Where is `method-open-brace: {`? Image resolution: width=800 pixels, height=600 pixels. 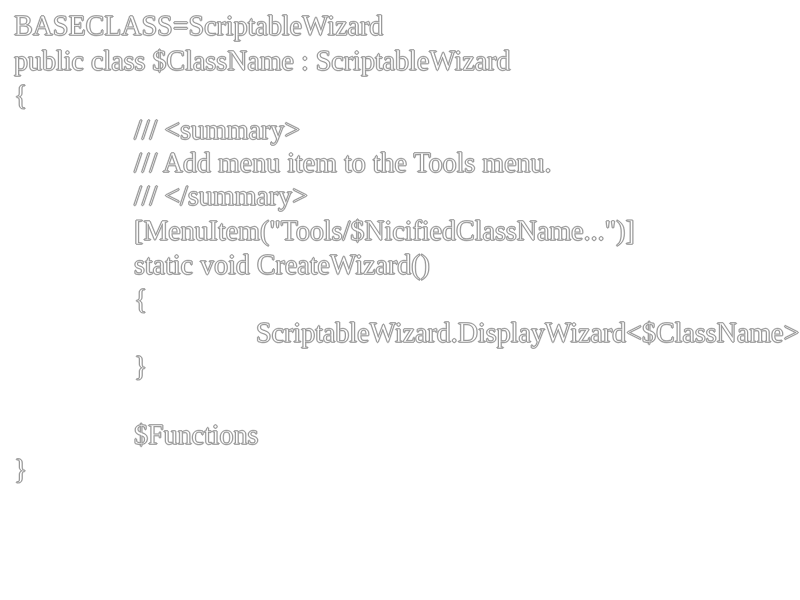 method-open-brace: { is located at coordinates (141, 301).